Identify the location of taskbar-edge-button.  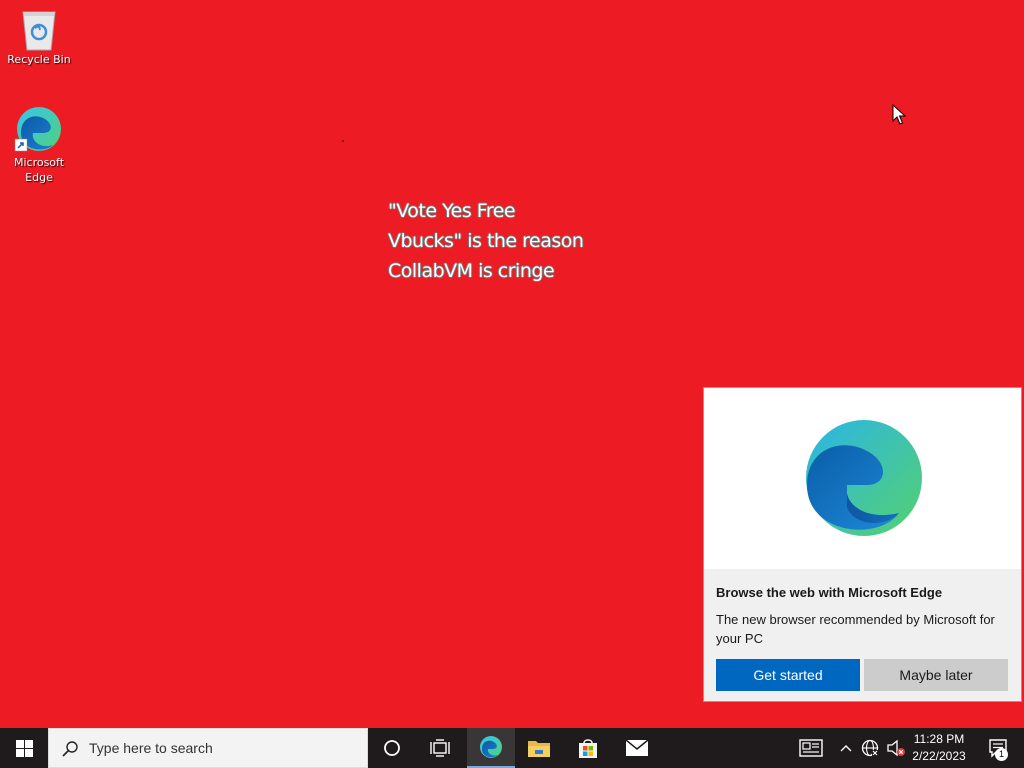
(491, 748).